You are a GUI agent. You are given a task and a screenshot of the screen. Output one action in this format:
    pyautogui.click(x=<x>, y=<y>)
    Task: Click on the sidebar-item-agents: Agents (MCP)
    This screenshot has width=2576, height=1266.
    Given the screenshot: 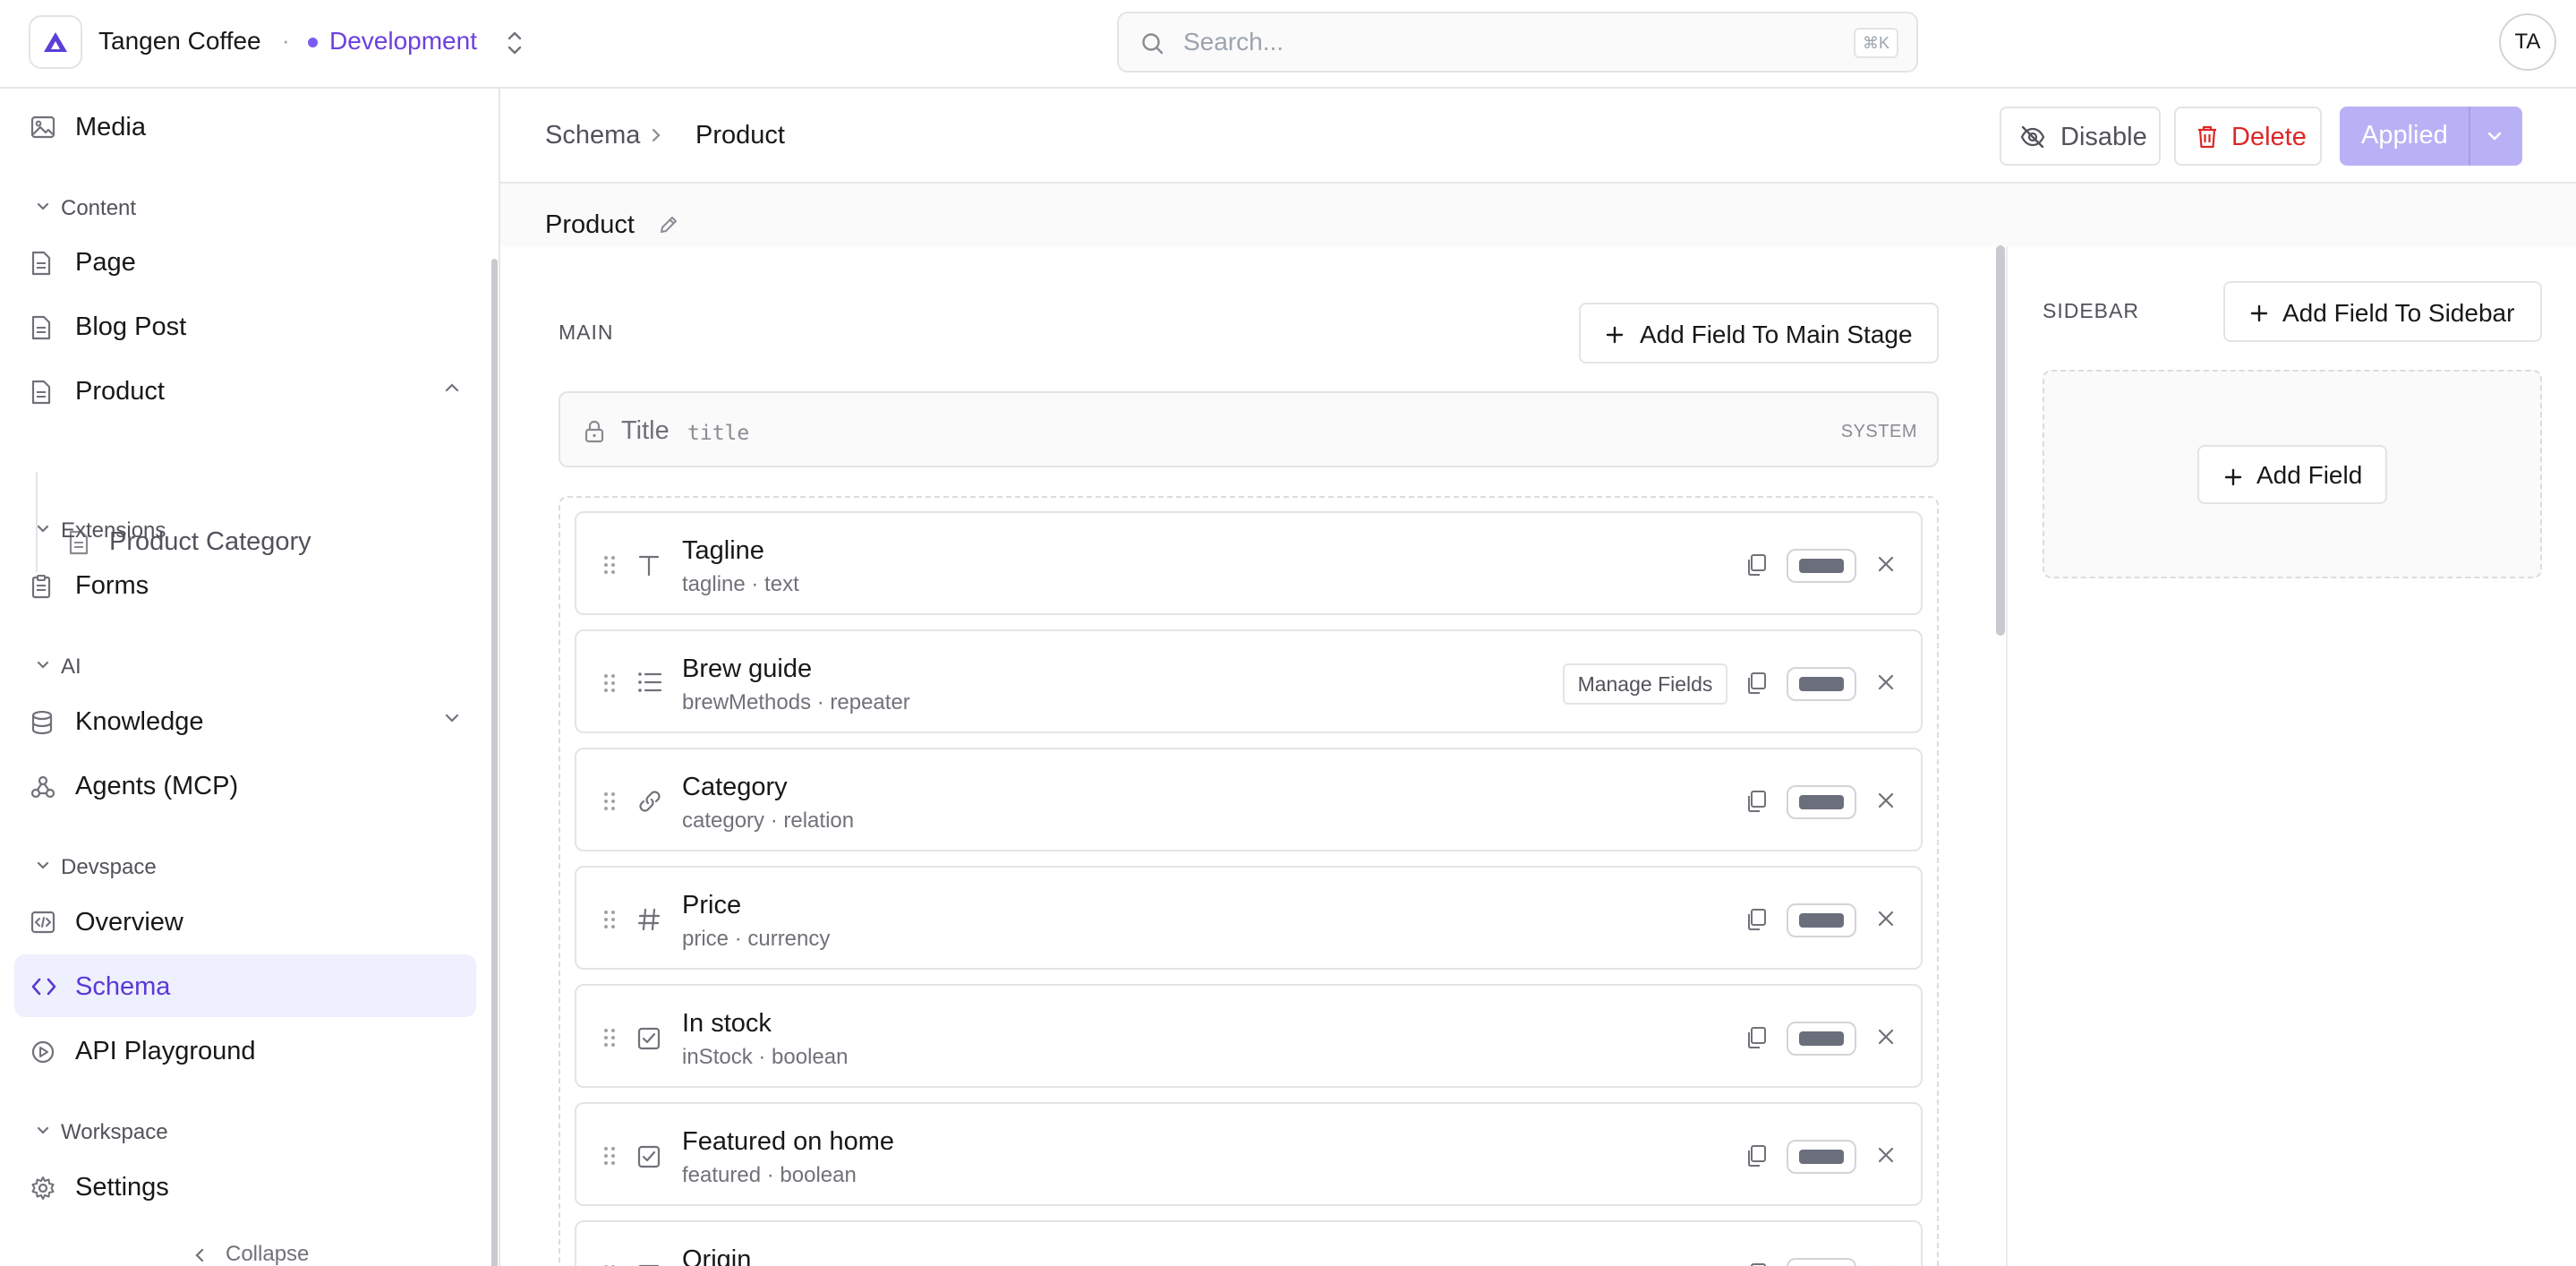 What is the action you would take?
    pyautogui.click(x=245, y=785)
    